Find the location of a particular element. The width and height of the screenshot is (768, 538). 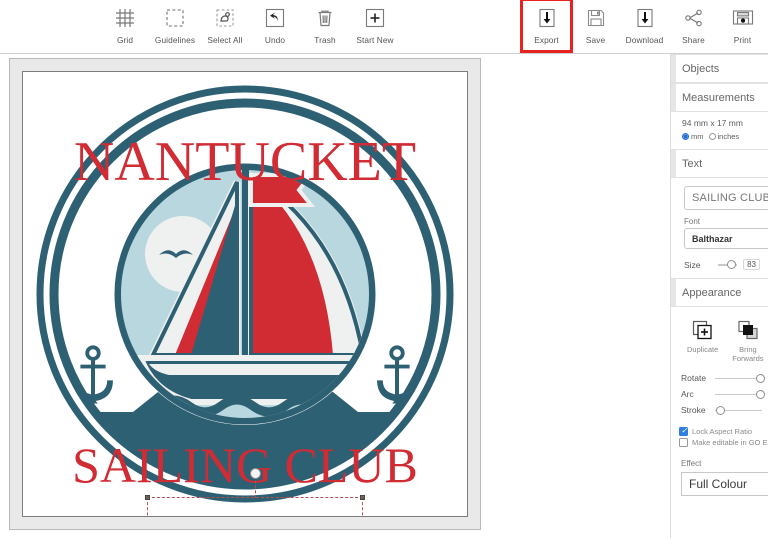

tool-select-all: Select All is located at coordinates (225, 25).